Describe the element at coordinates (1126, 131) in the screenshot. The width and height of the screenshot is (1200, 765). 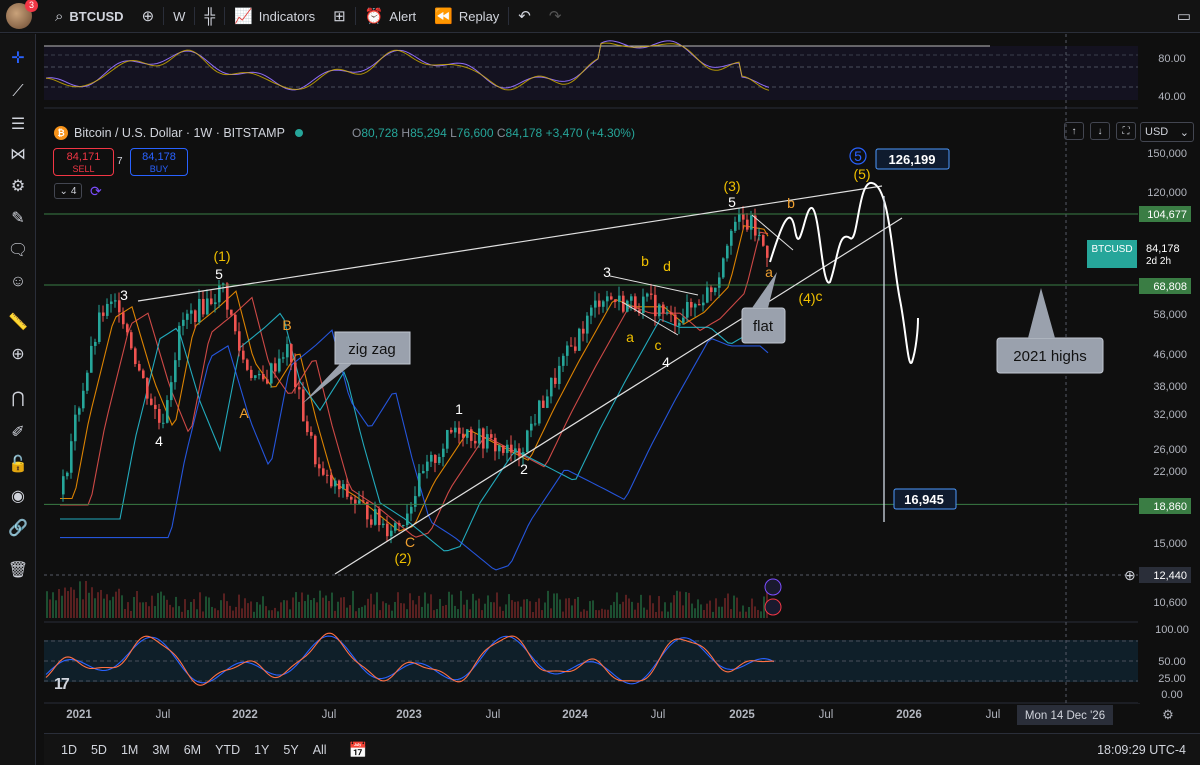
I see `fullscreen-button: ⛶` at that location.